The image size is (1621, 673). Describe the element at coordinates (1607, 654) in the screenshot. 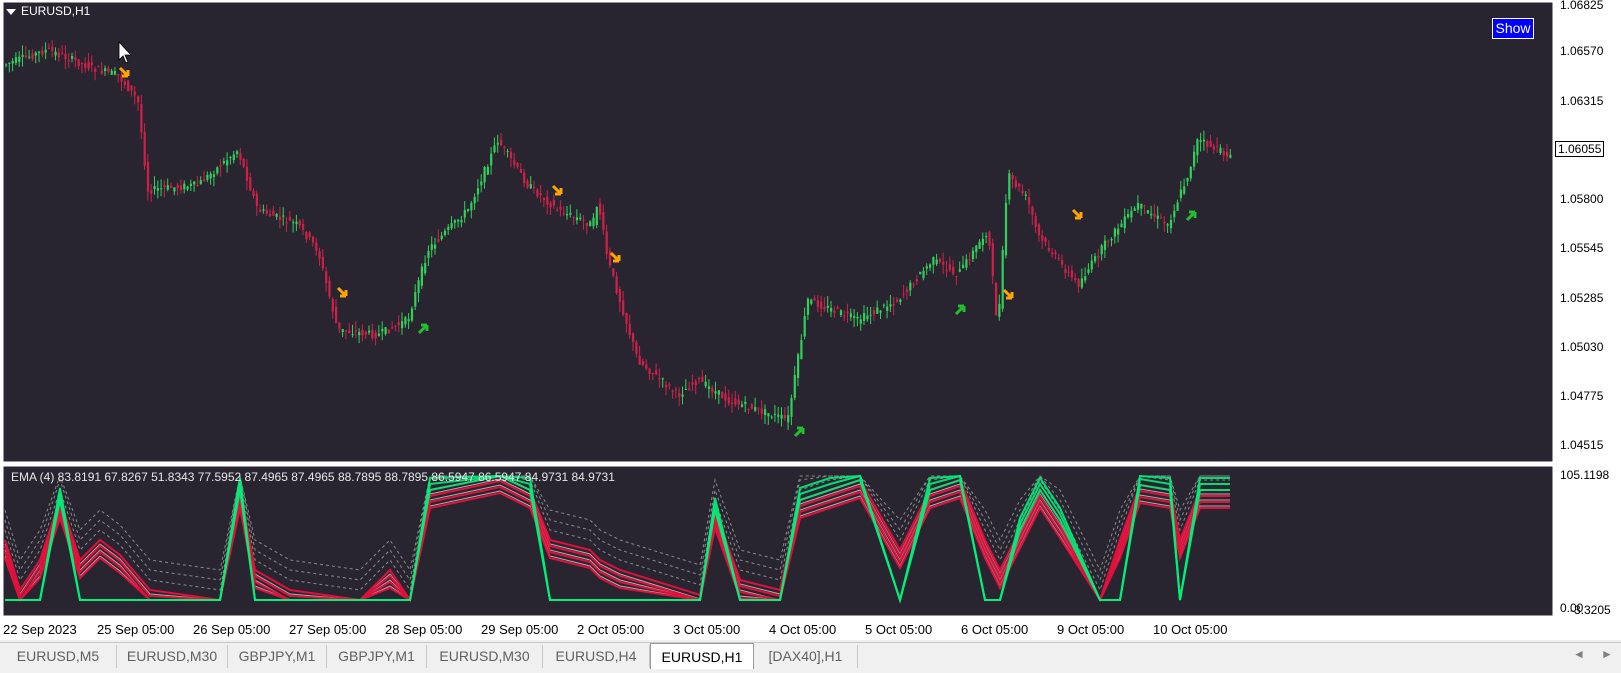

I see `tab-scroll-right-icon: ►` at that location.